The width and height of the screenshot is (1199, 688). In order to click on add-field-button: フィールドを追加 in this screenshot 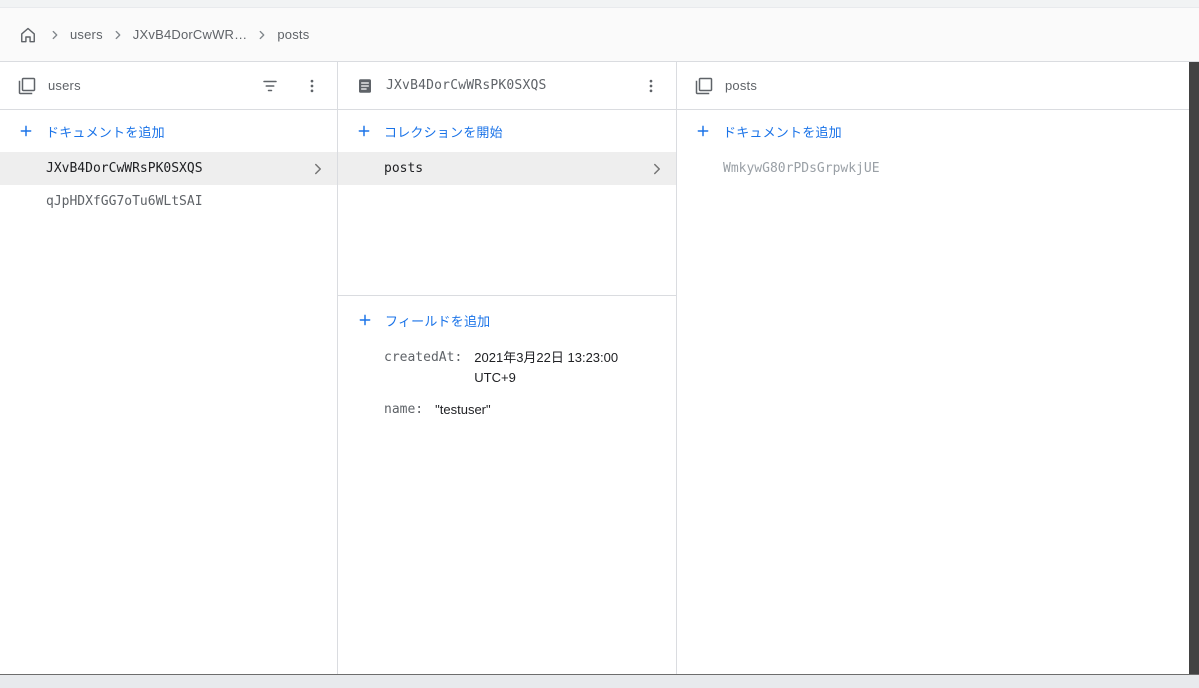, I will do `click(507, 320)`.